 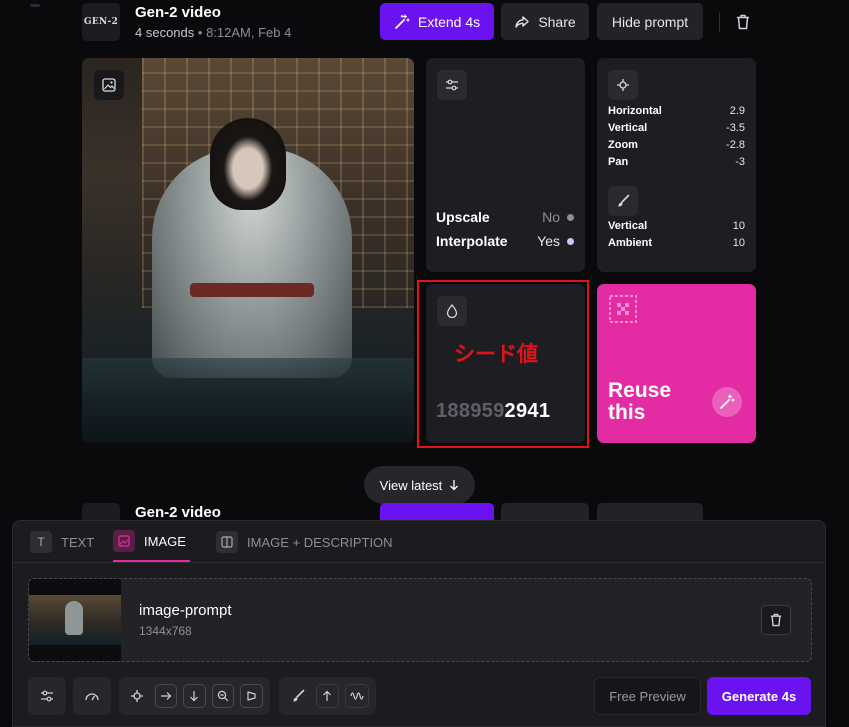 I want to click on brush-ambient-button, so click(x=357, y=696).